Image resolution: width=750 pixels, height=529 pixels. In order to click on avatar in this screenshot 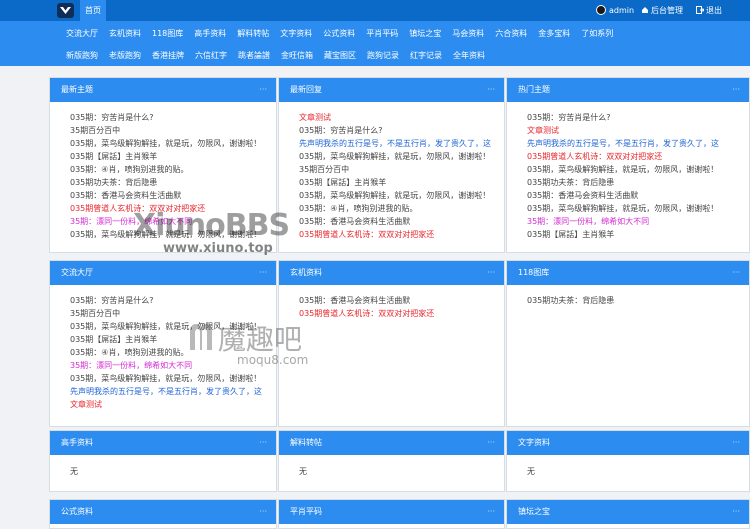, I will do `click(601, 9)`.